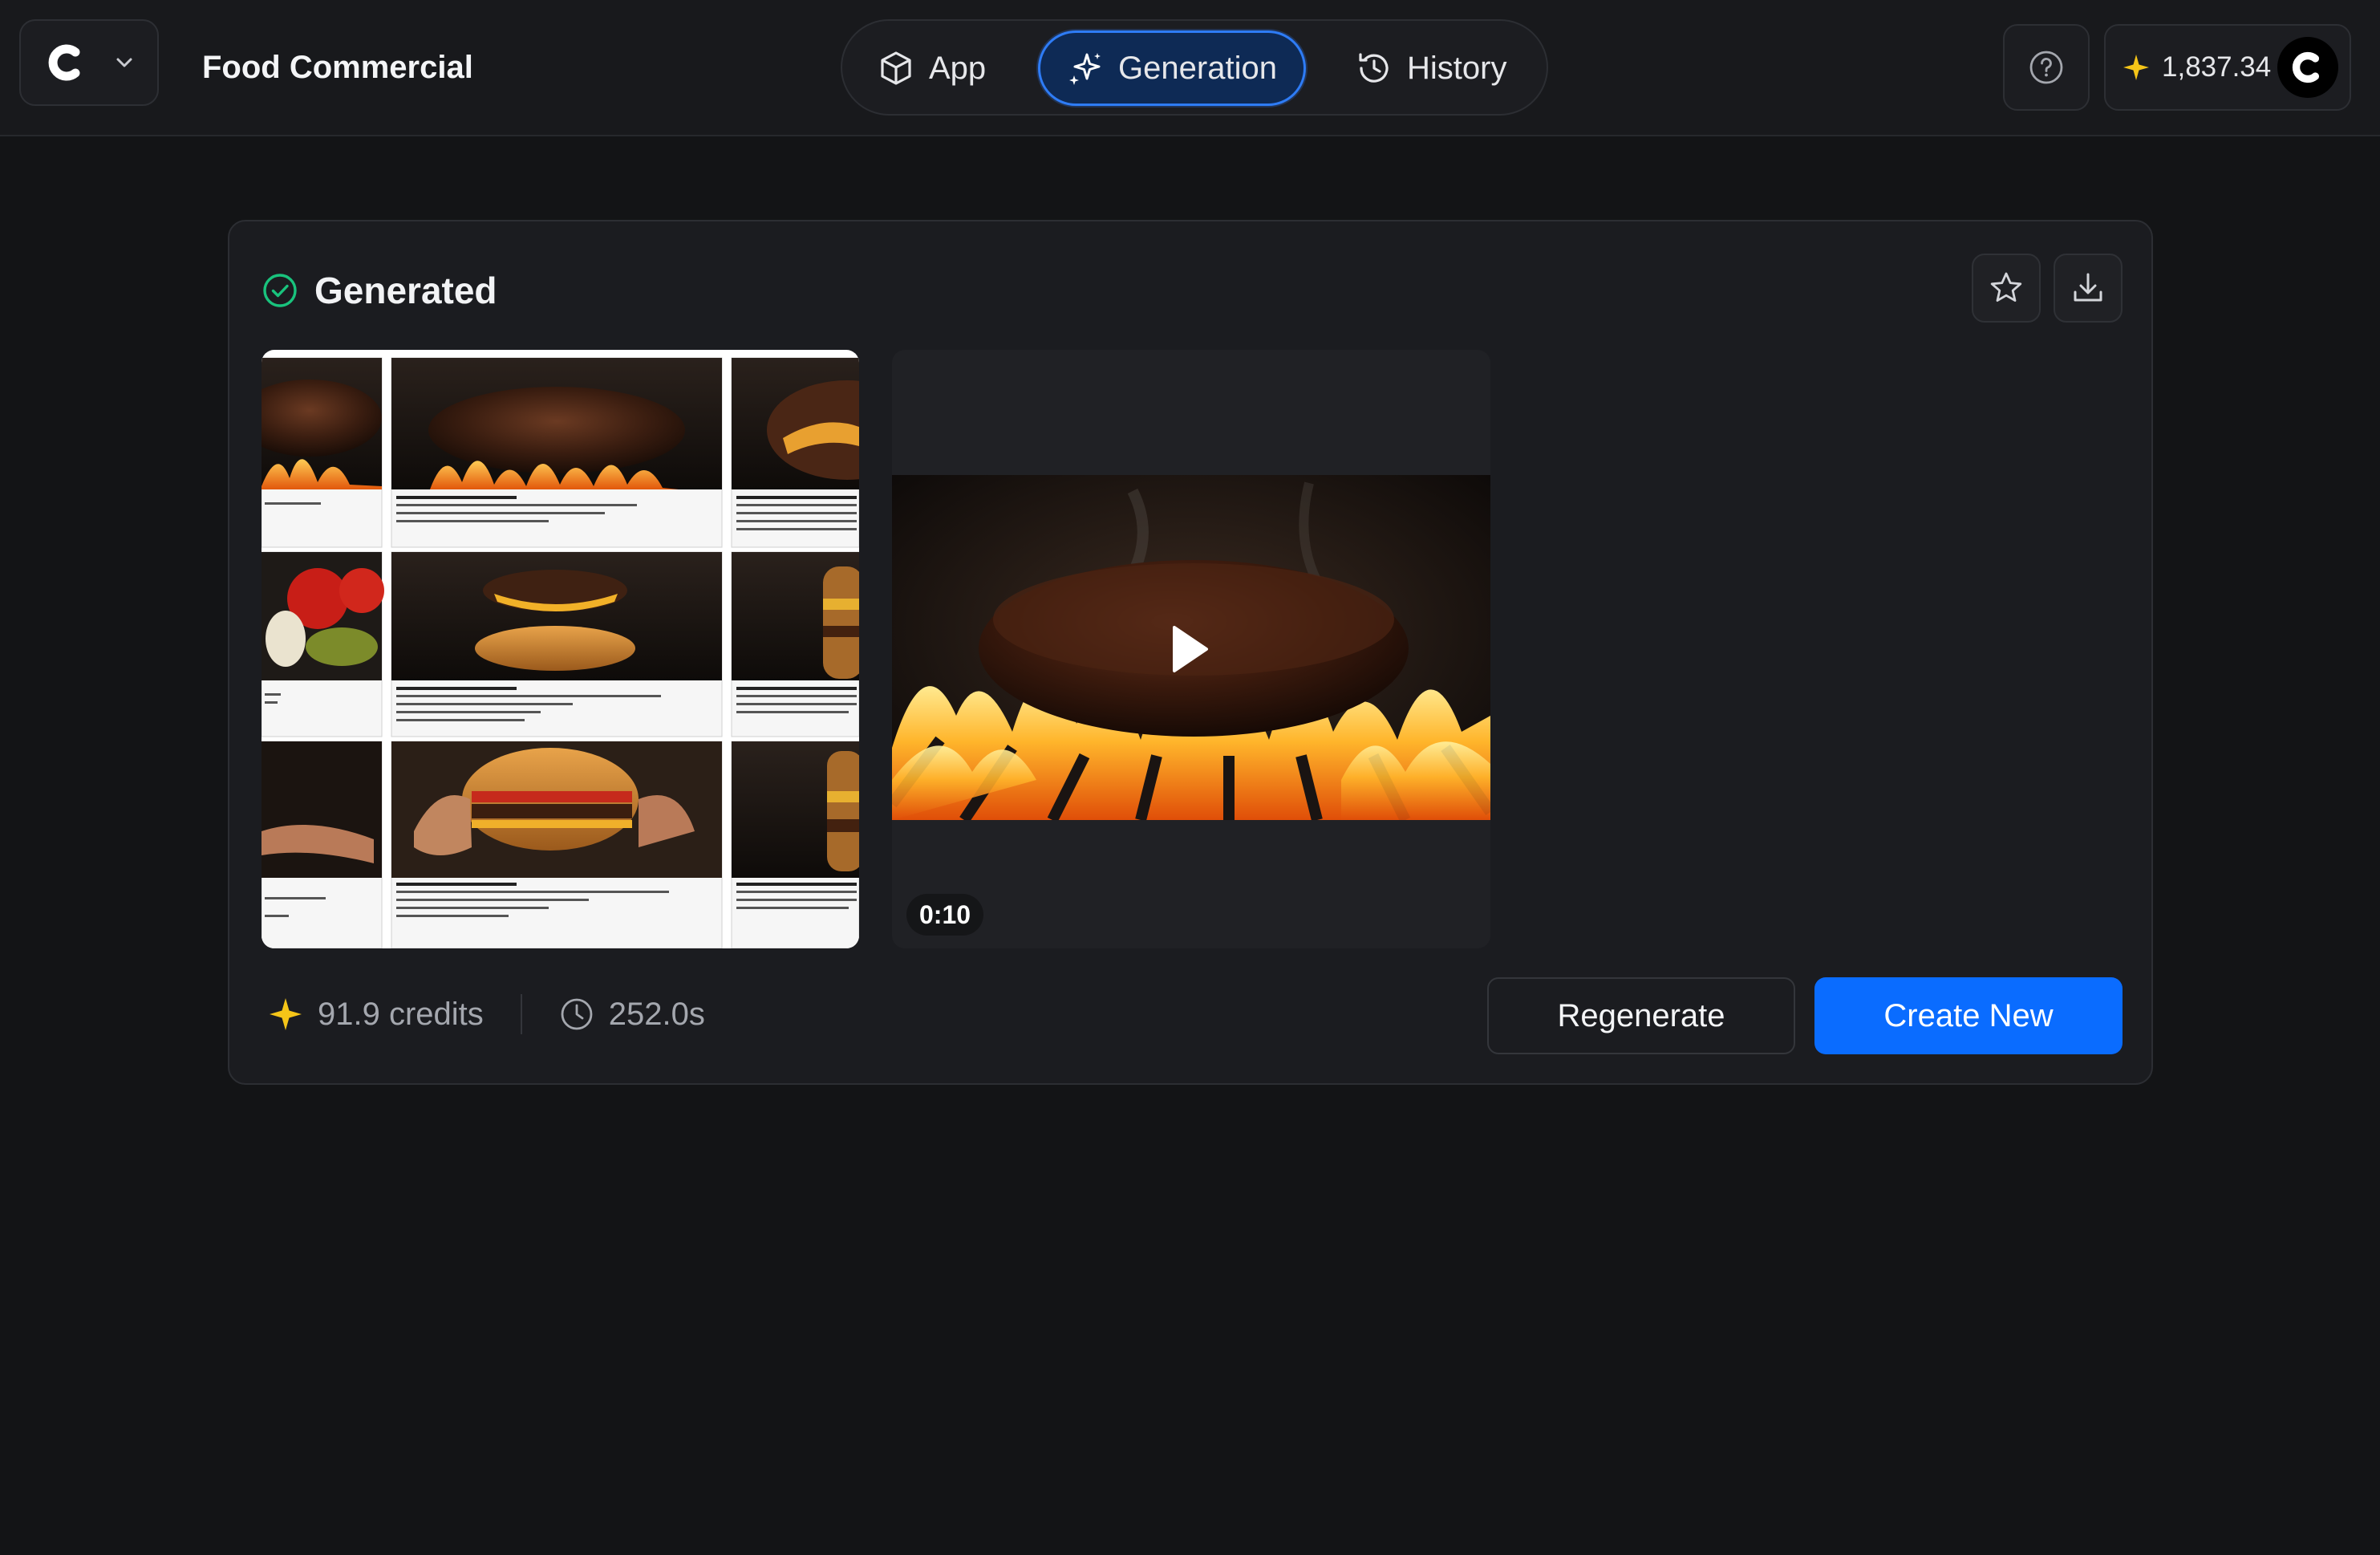 This screenshot has width=2380, height=1555. I want to click on create-new-button: Create New, so click(1968, 1016).